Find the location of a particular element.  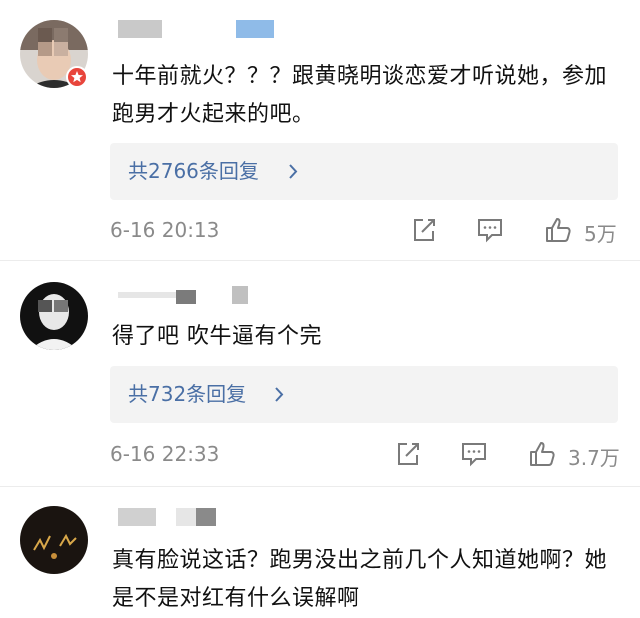

comment-text: 十年前就火？？？跟黄晓明谈恋爱才听说她，参加跑男才火起来的吧。 is located at coordinates (360, 95).